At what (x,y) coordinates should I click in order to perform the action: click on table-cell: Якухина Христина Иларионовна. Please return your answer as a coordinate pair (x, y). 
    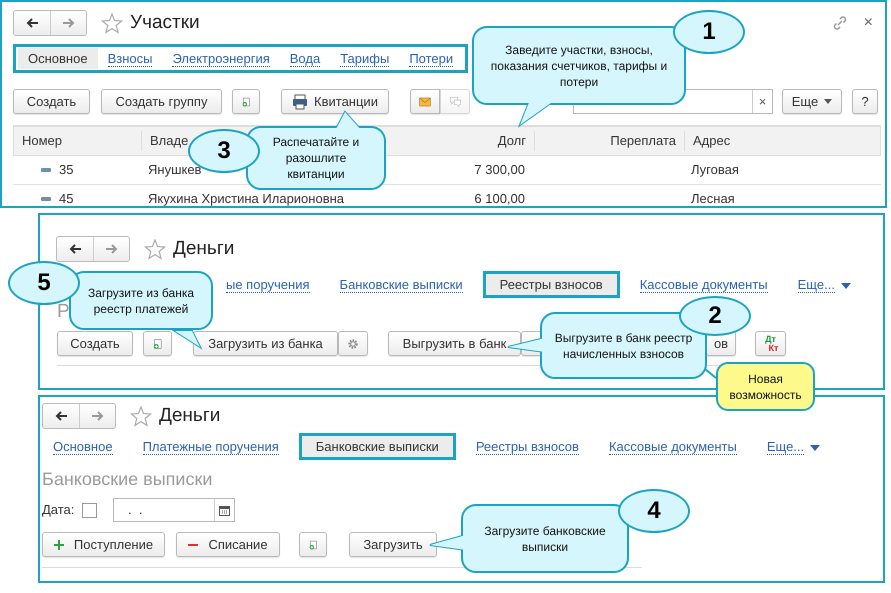
    Looking at the image, I should click on (246, 198).